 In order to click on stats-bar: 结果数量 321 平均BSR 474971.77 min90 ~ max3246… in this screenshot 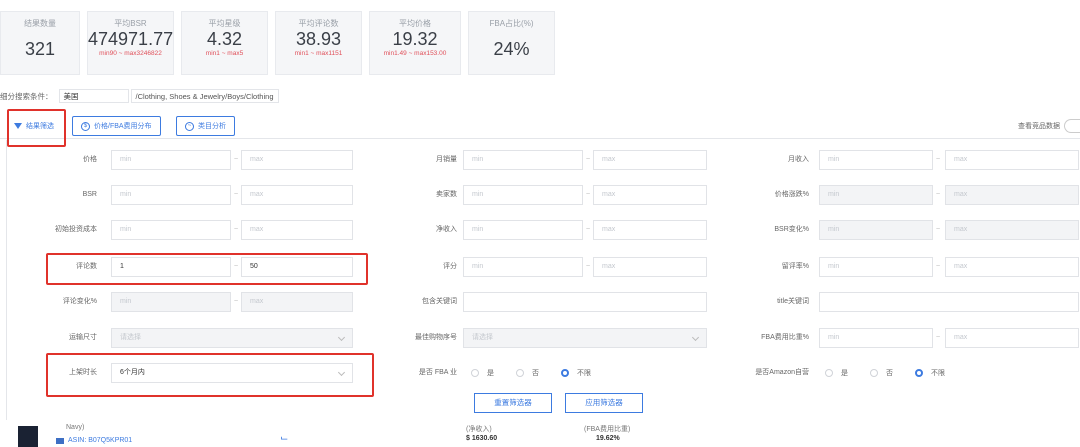, I will do `click(277, 43)`.